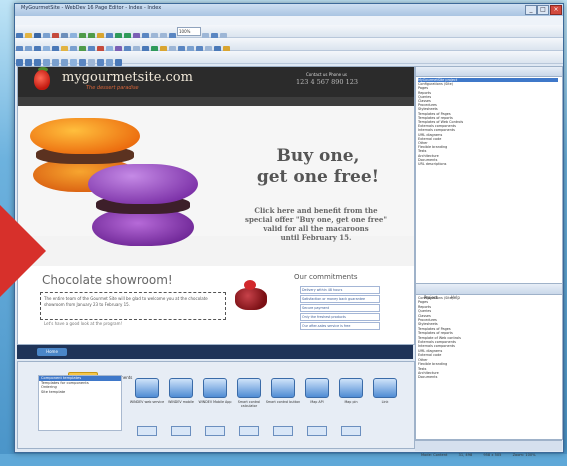 The width and height of the screenshot is (567, 466). I want to click on promo-headline: Buy one, get one free!, so click(318, 167).